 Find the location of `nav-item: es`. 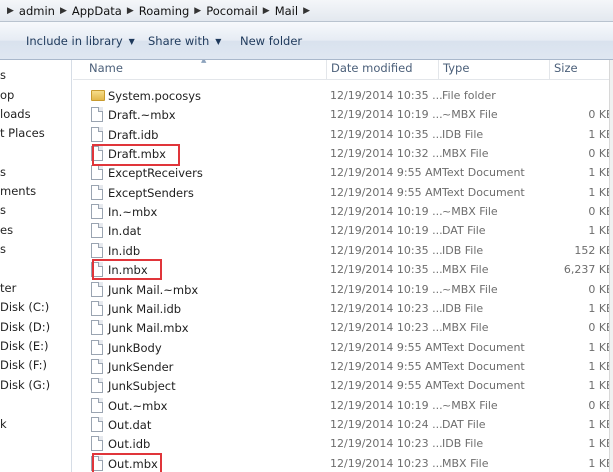

nav-item: es is located at coordinates (6, 230).